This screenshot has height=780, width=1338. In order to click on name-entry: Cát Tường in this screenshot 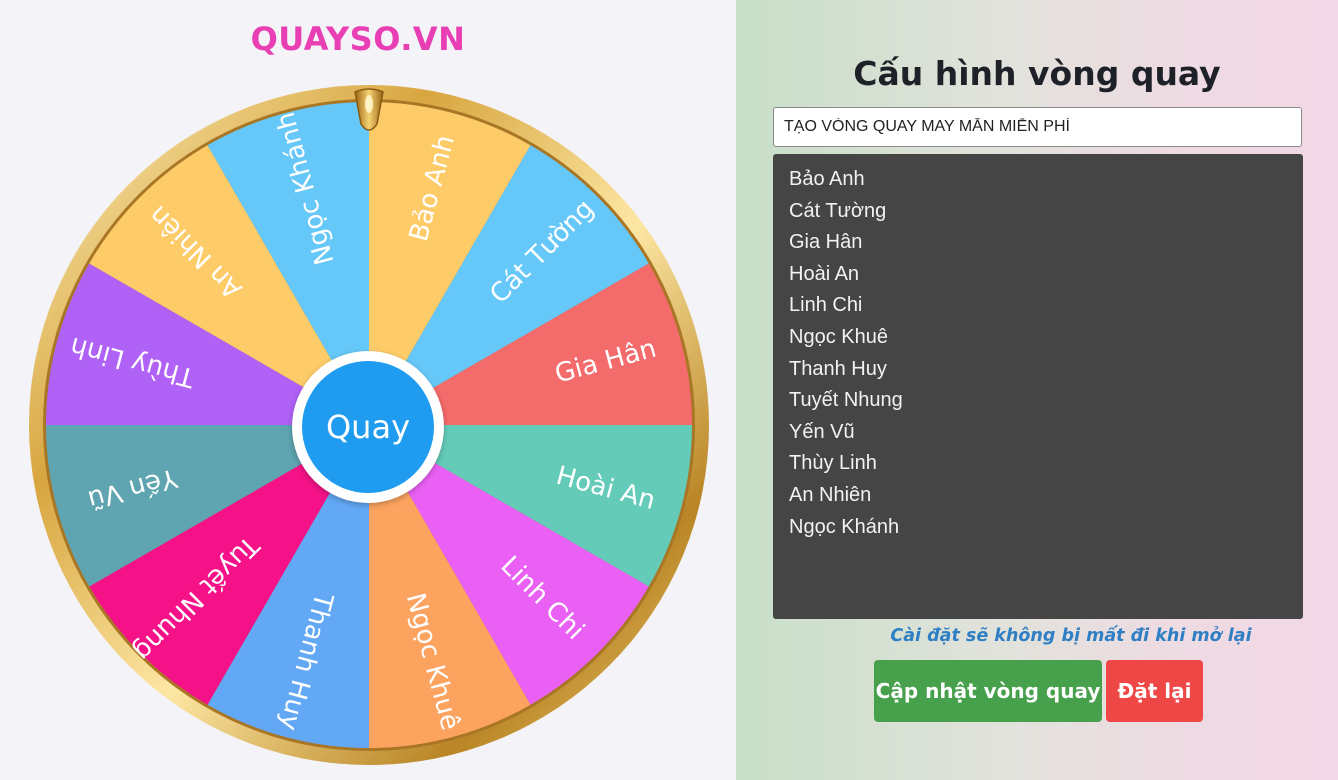, I will do `click(838, 210)`.